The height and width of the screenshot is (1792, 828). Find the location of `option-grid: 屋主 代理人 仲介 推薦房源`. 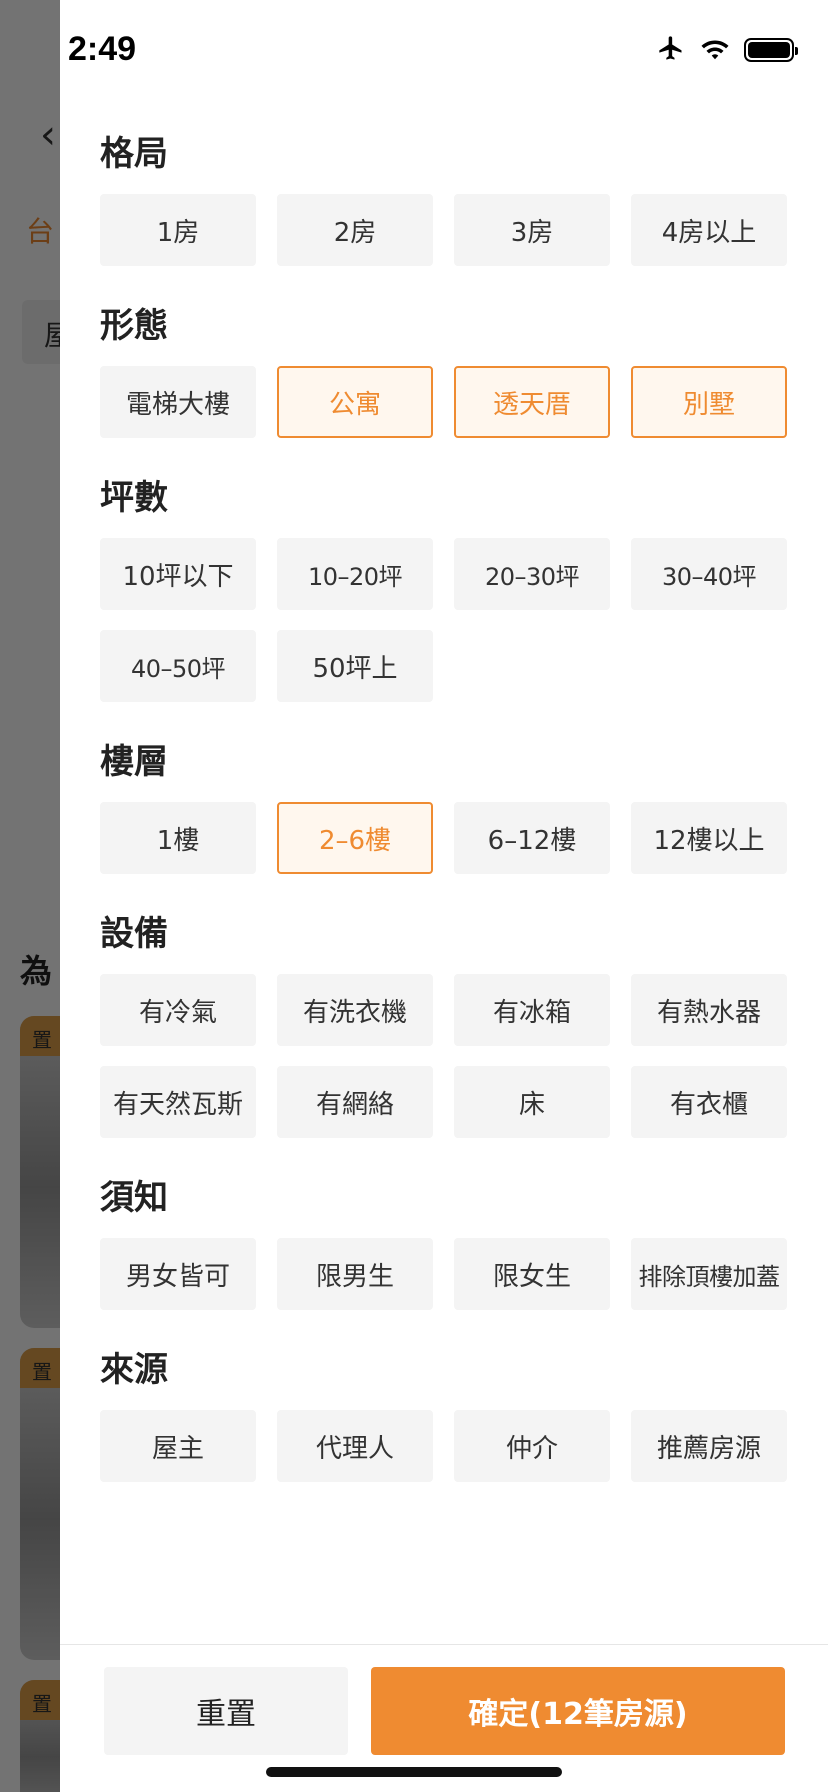

option-grid: 屋主 代理人 仲介 推薦房源 is located at coordinates (455, 1446).